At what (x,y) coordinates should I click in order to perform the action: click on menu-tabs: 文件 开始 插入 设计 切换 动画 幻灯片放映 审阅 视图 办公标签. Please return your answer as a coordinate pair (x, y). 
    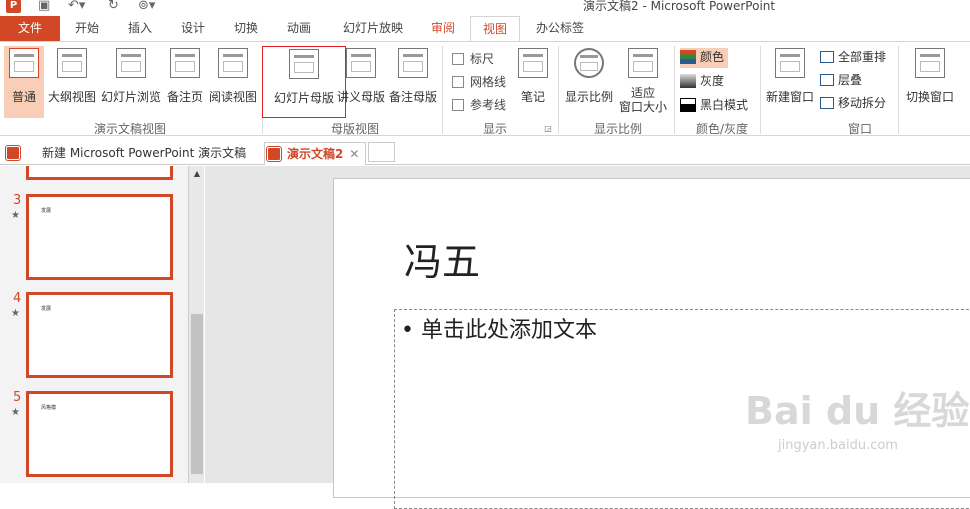
    Looking at the image, I should click on (485, 29).